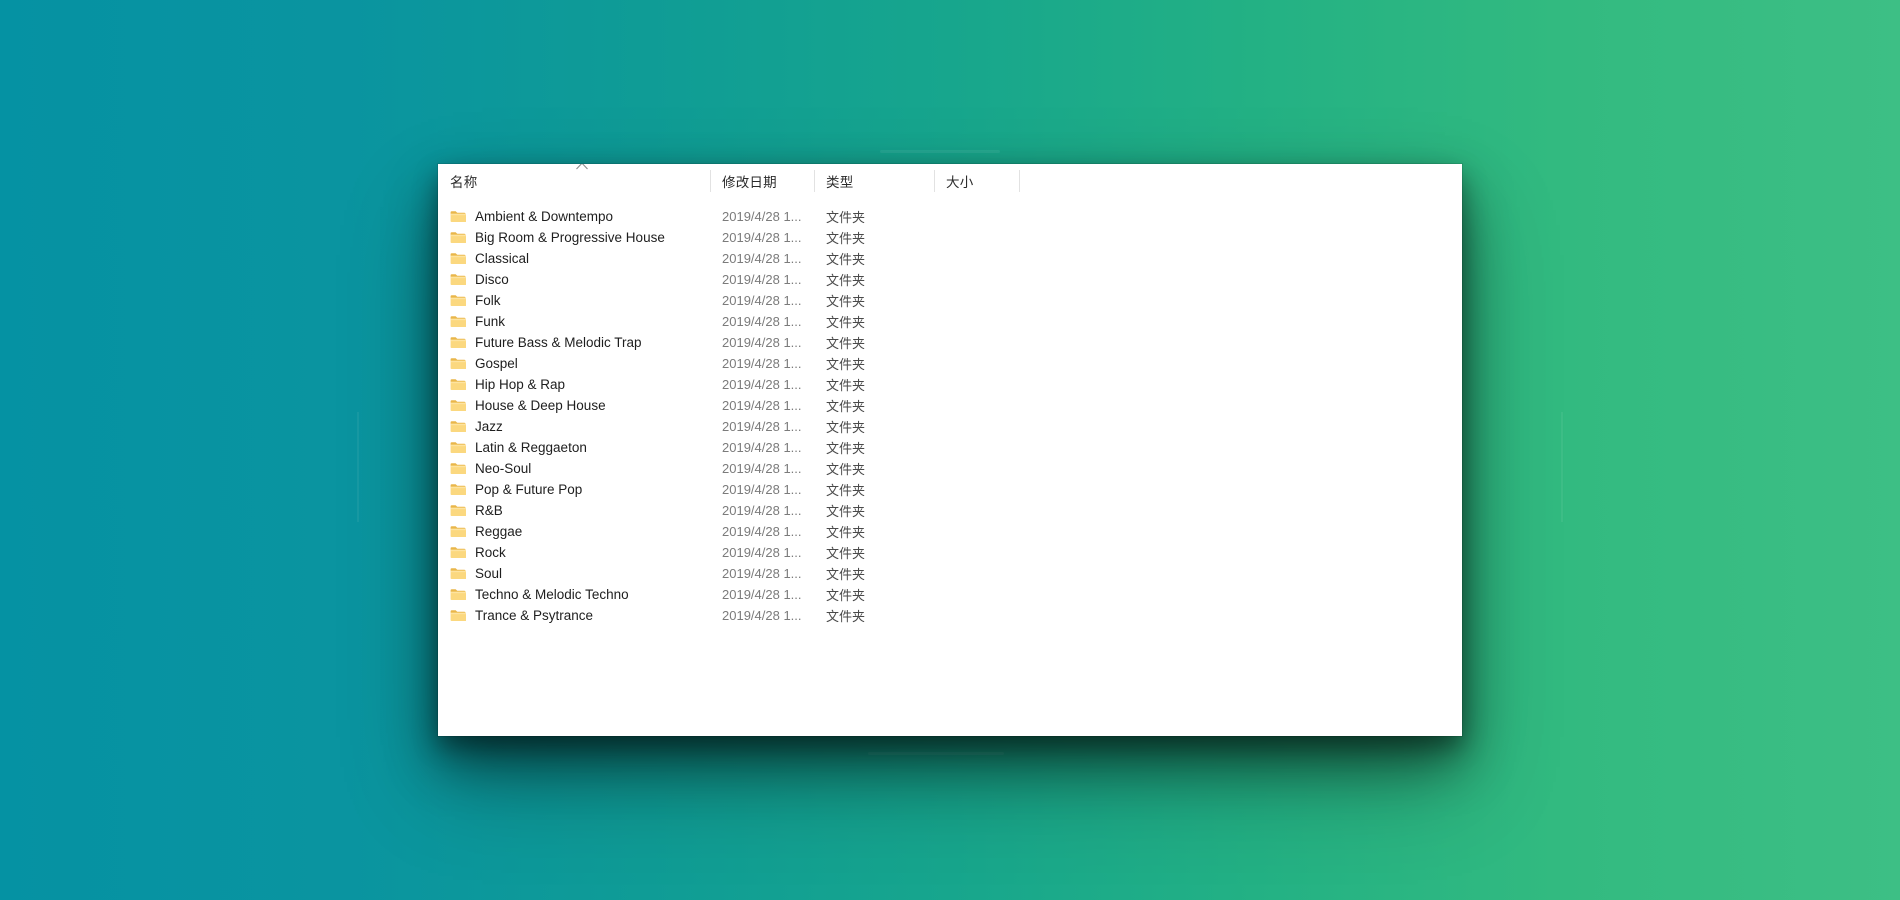 This screenshot has height=900, width=1900. Describe the element at coordinates (874, 181) in the screenshot. I see `column-header-type: 类型` at that location.